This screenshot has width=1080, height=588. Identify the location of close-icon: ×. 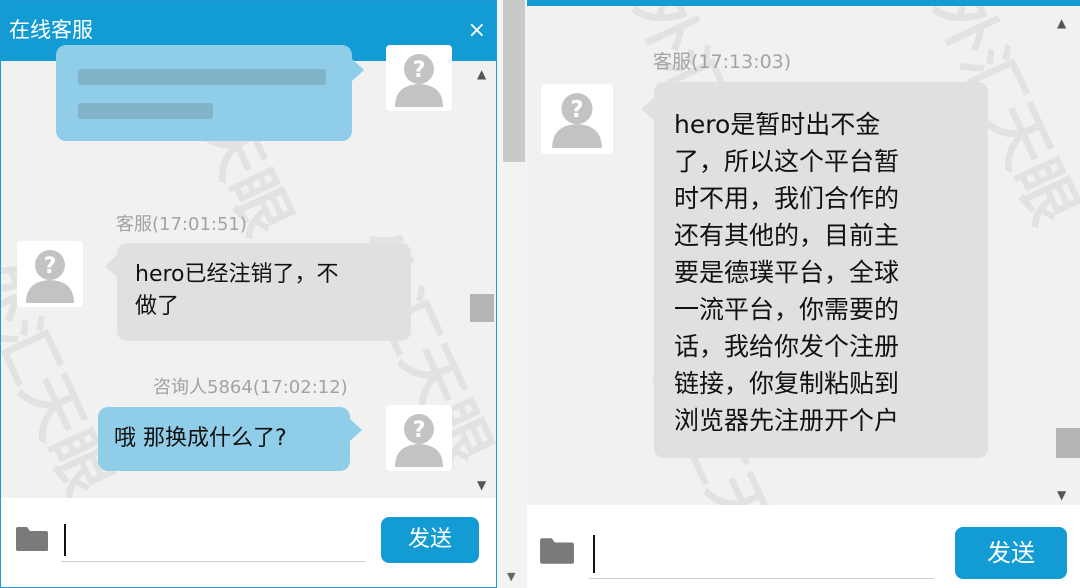
(477, 31).